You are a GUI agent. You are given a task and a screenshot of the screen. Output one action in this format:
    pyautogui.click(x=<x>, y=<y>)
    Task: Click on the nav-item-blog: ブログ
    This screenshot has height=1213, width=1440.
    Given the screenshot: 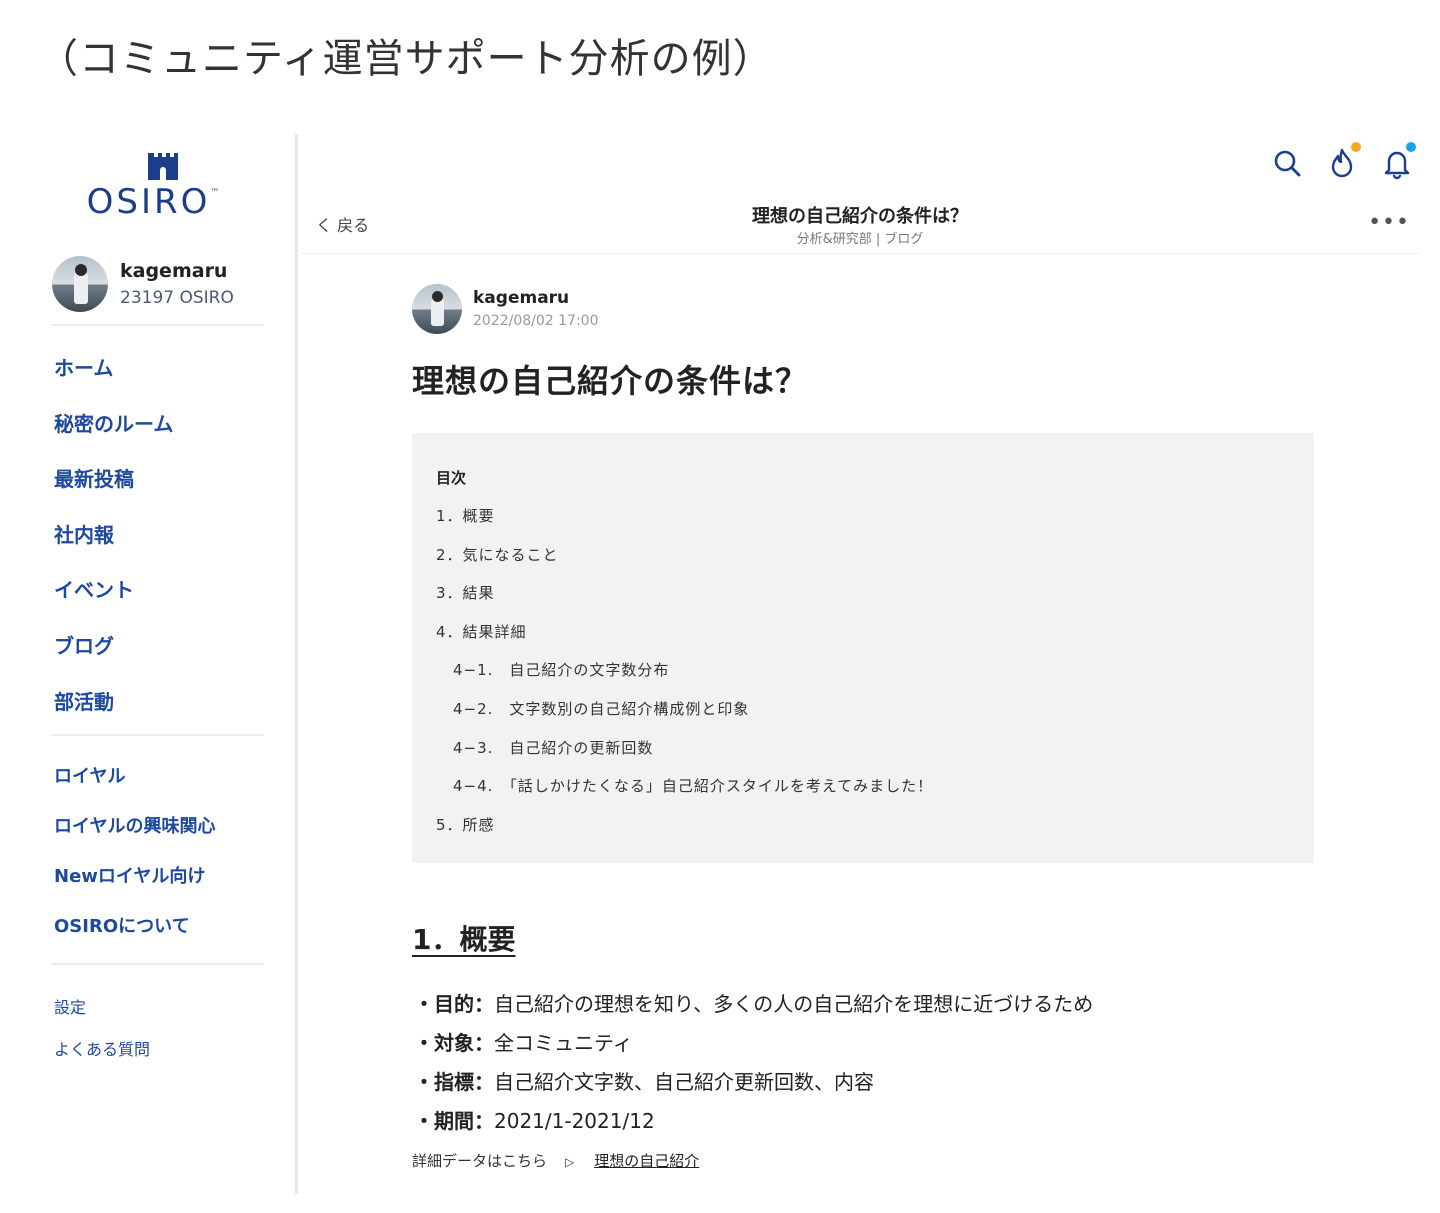 What is the action you would take?
    pyautogui.click(x=113, y=658)
    